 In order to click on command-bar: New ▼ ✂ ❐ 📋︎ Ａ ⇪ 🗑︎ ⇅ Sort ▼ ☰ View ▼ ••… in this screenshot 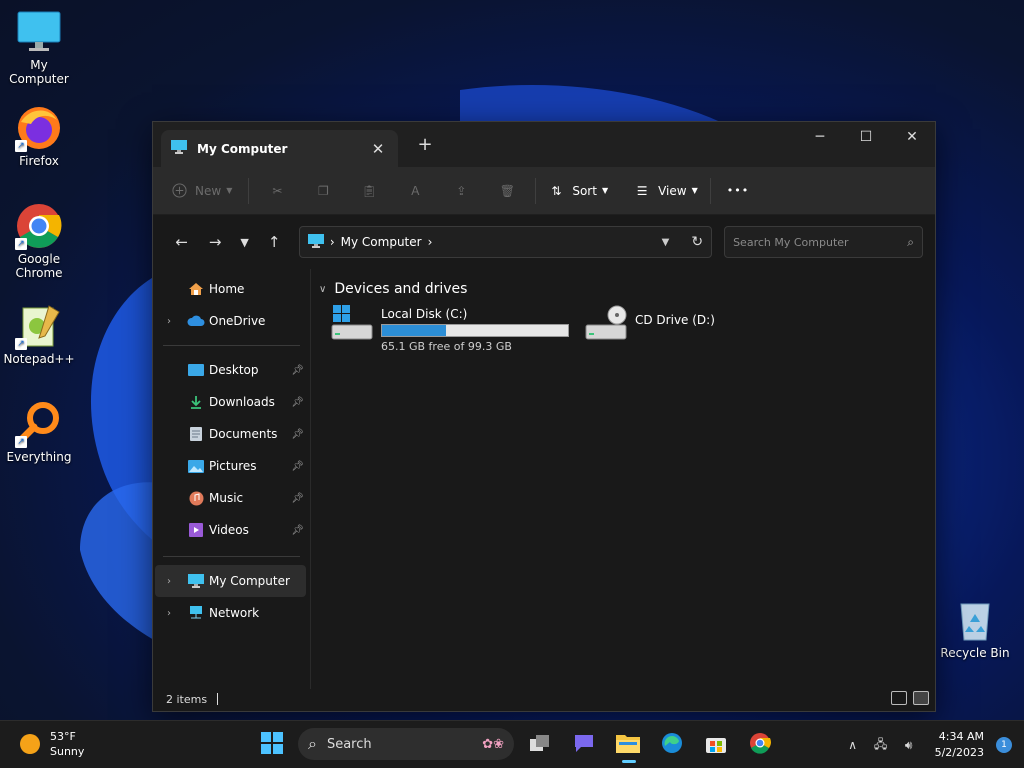, I will do `click(544, 191)`.